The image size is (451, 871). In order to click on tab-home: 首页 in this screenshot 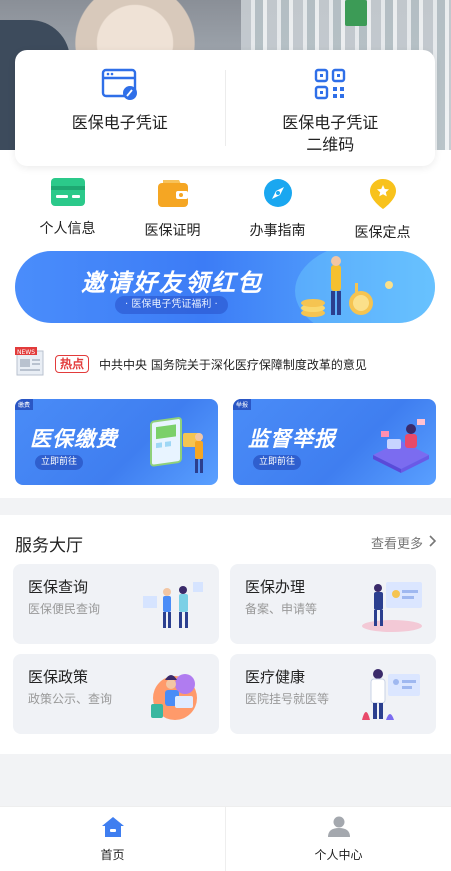, I will do `click(112, 839)`.